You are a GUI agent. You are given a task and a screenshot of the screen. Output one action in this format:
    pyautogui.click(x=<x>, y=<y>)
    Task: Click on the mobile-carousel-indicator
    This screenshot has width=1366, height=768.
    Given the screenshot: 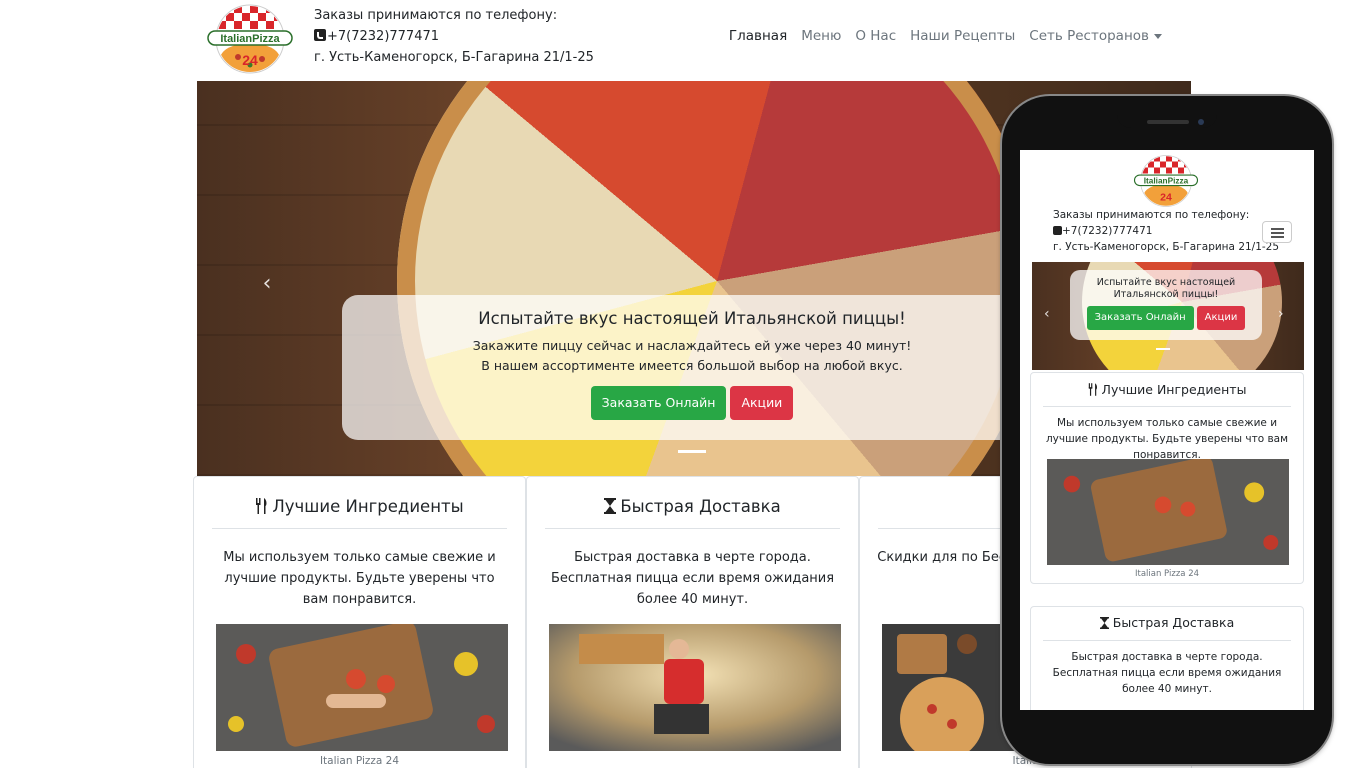 What is the action you would take?
    pyautogui.click(x=1163, y=349)
    